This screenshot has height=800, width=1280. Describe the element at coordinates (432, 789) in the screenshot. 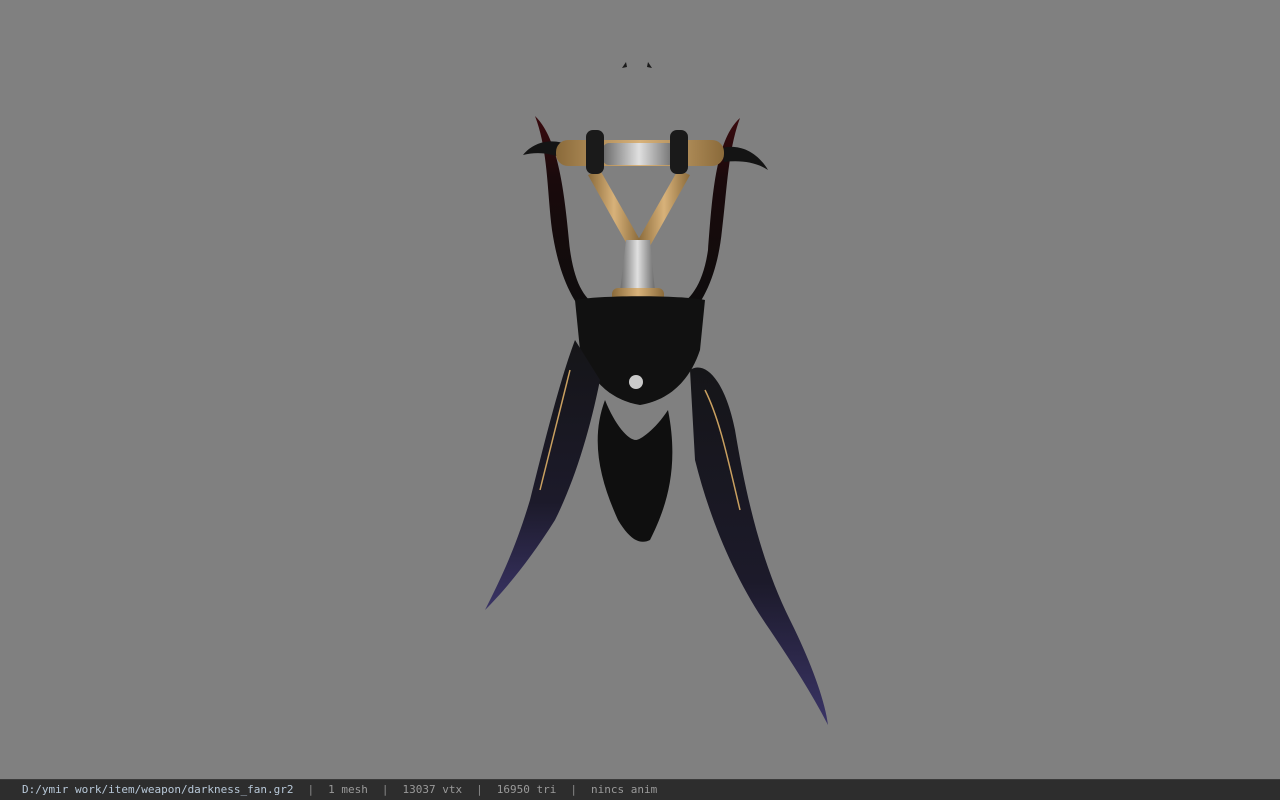

I see `vertex-count: 13037 vtx` at that location.